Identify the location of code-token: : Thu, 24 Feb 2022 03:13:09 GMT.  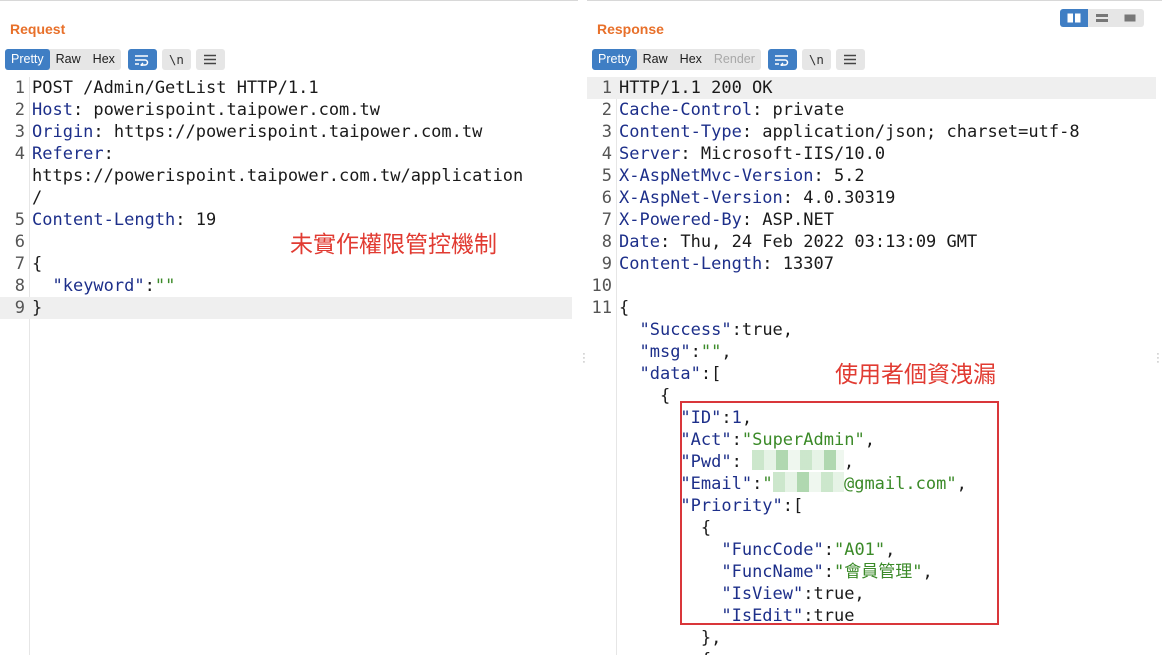
(818, 242).